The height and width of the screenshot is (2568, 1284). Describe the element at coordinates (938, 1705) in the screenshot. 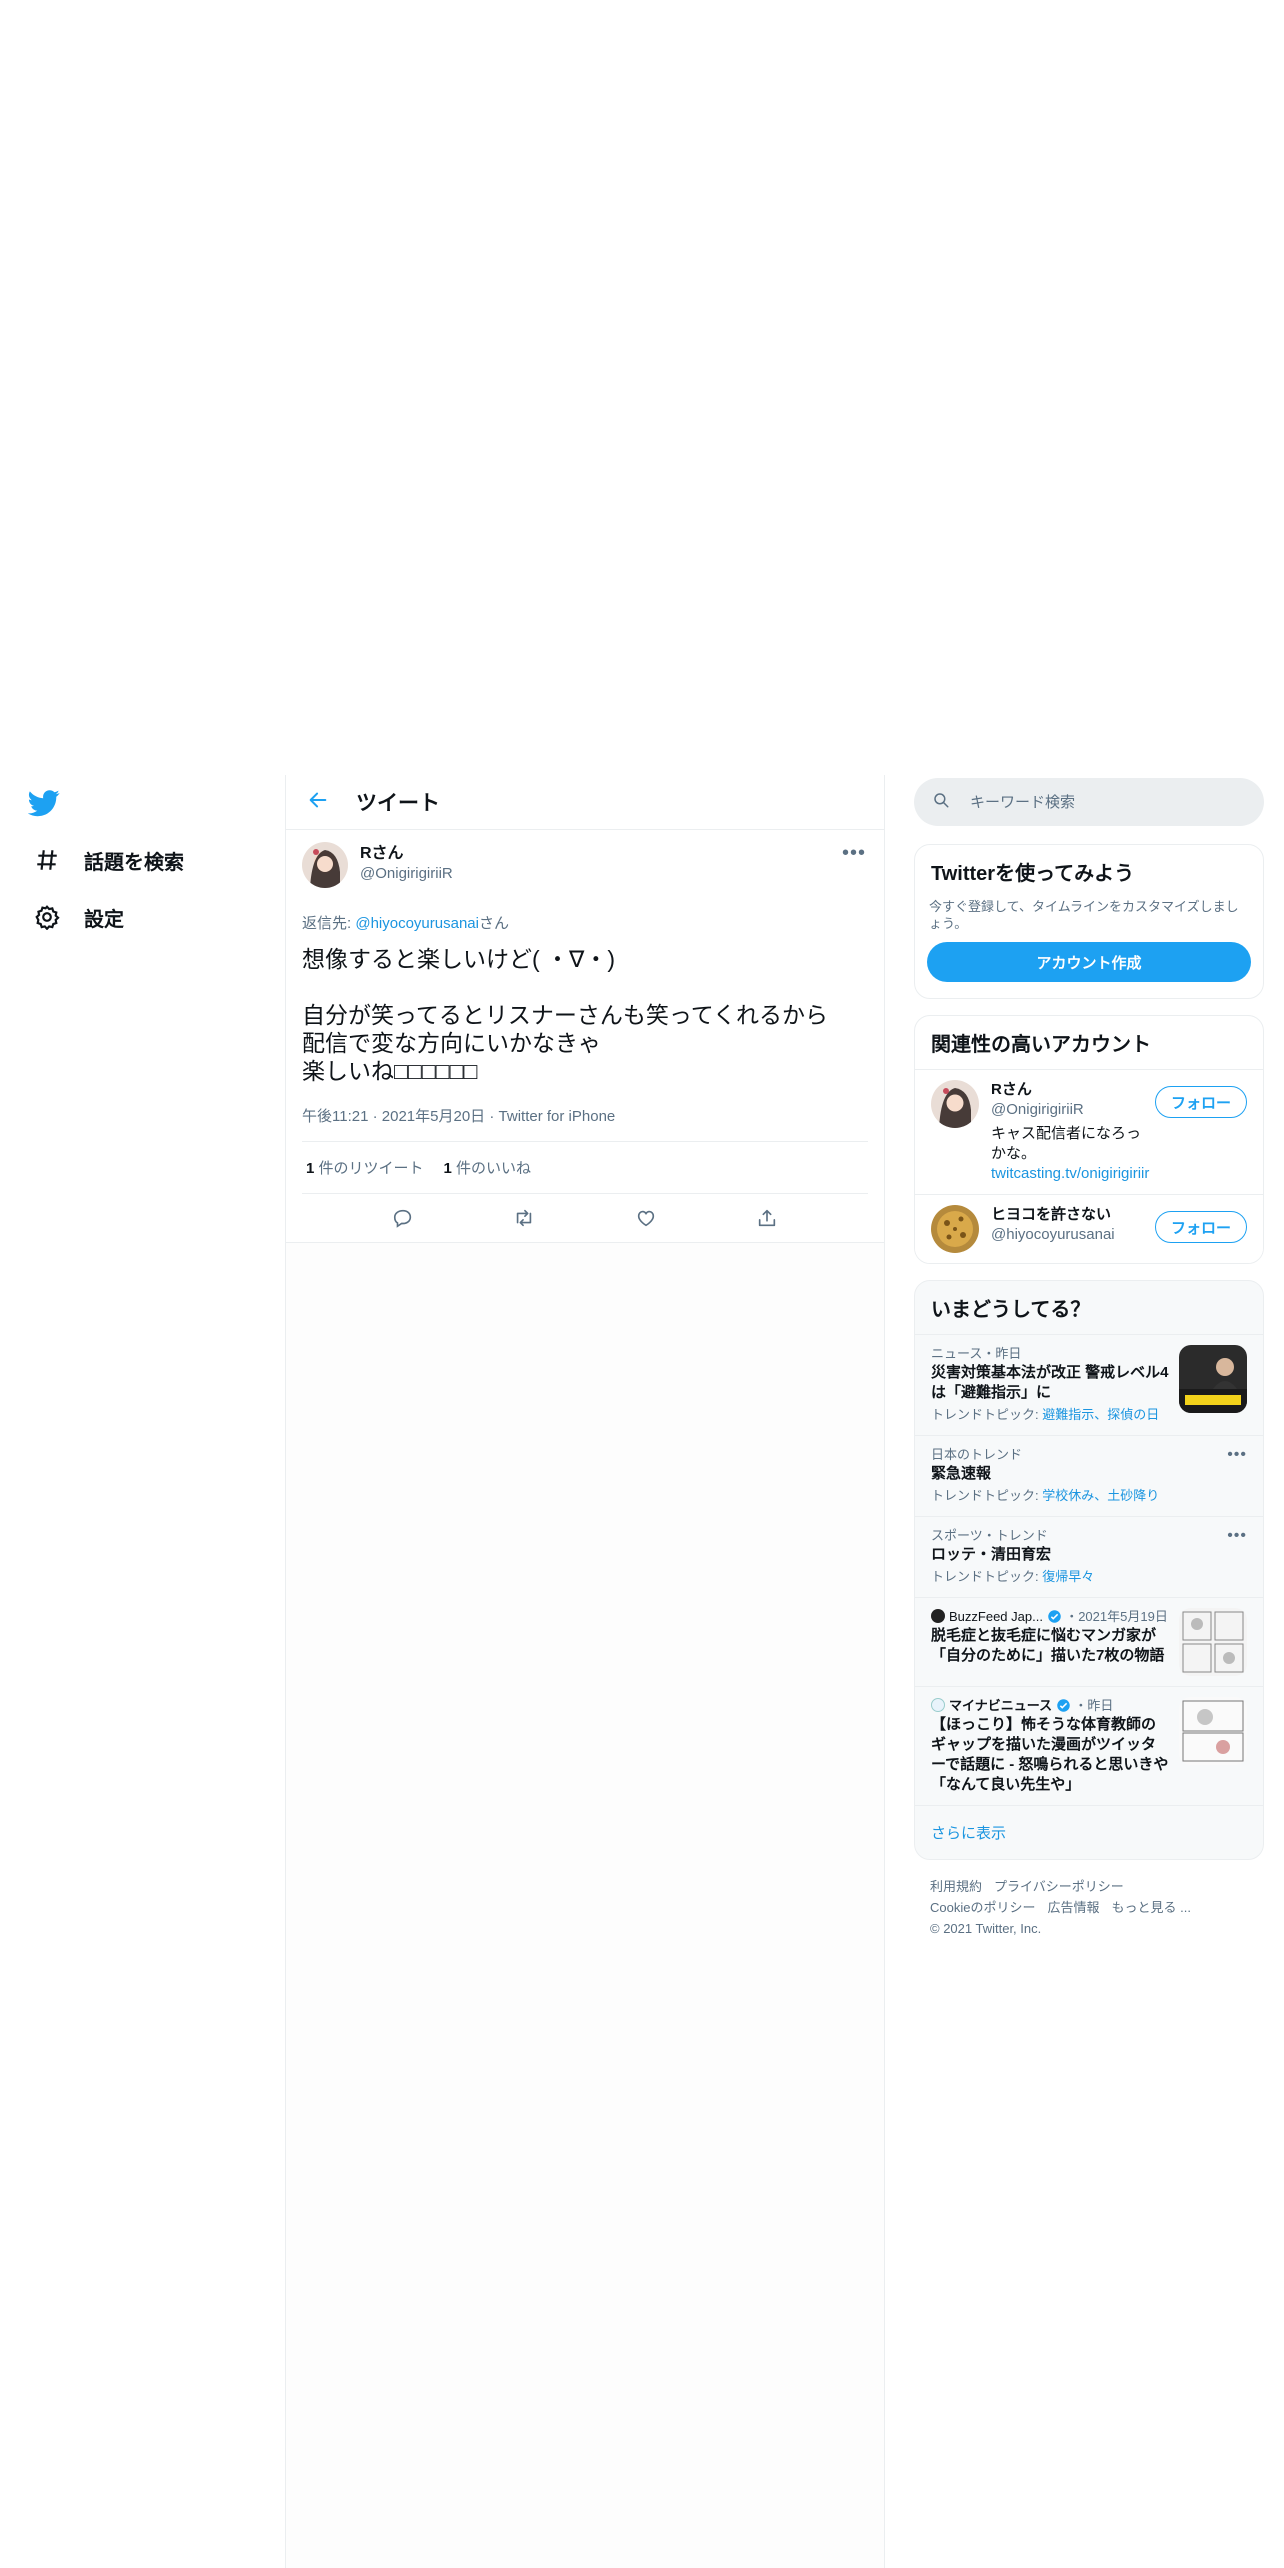

I see `mynavi-logo-icon` at that location.